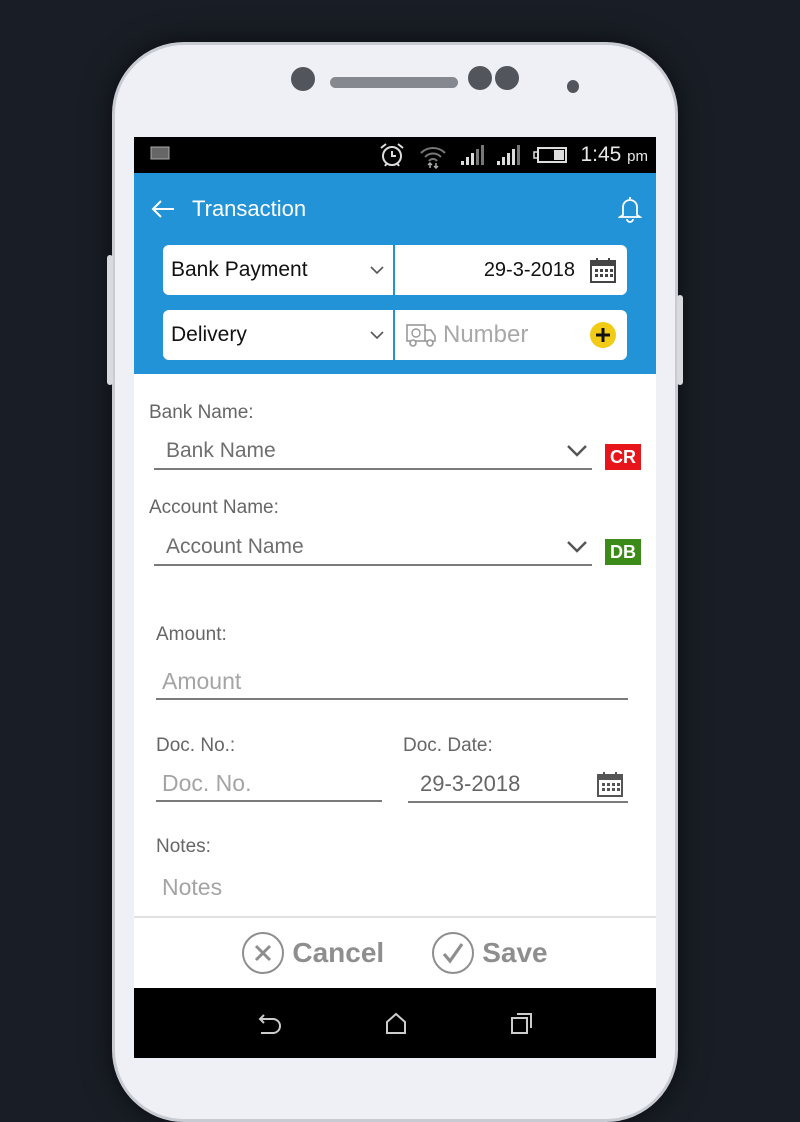 The image size is (800, 1122). What do you see at coordinates (160, 152) in the screenshot?
I see `notification-icon` at bounding box center [160, 152].